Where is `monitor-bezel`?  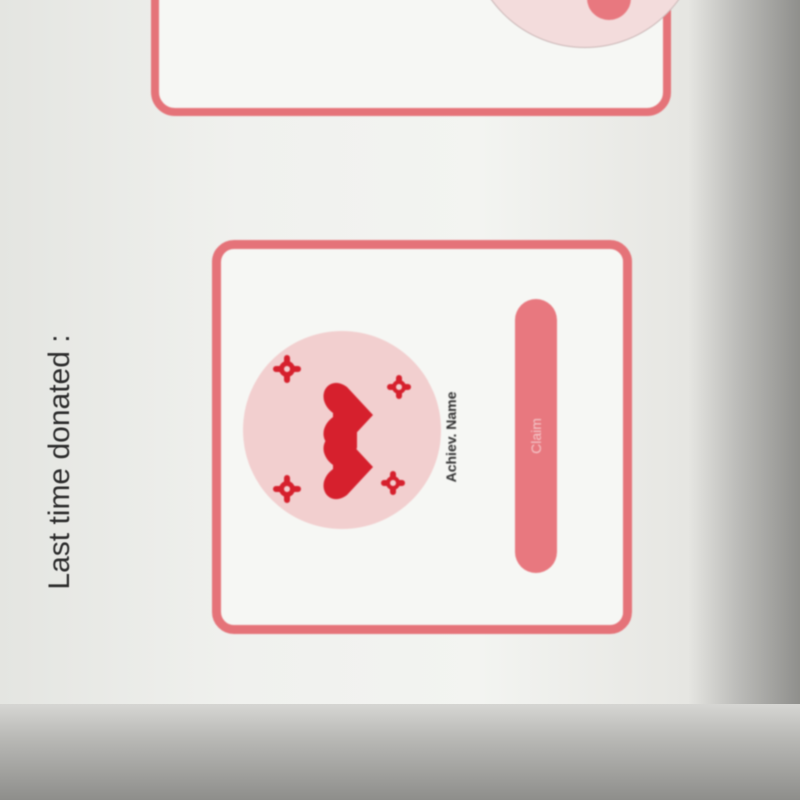
monitor-bezel is located at coordinates (400, 752).